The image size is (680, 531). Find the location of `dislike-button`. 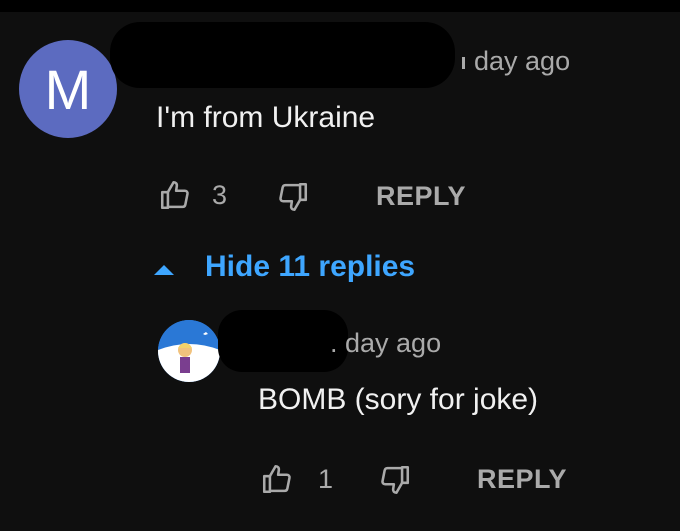

dislike-button is located at coordinates (293, 197).